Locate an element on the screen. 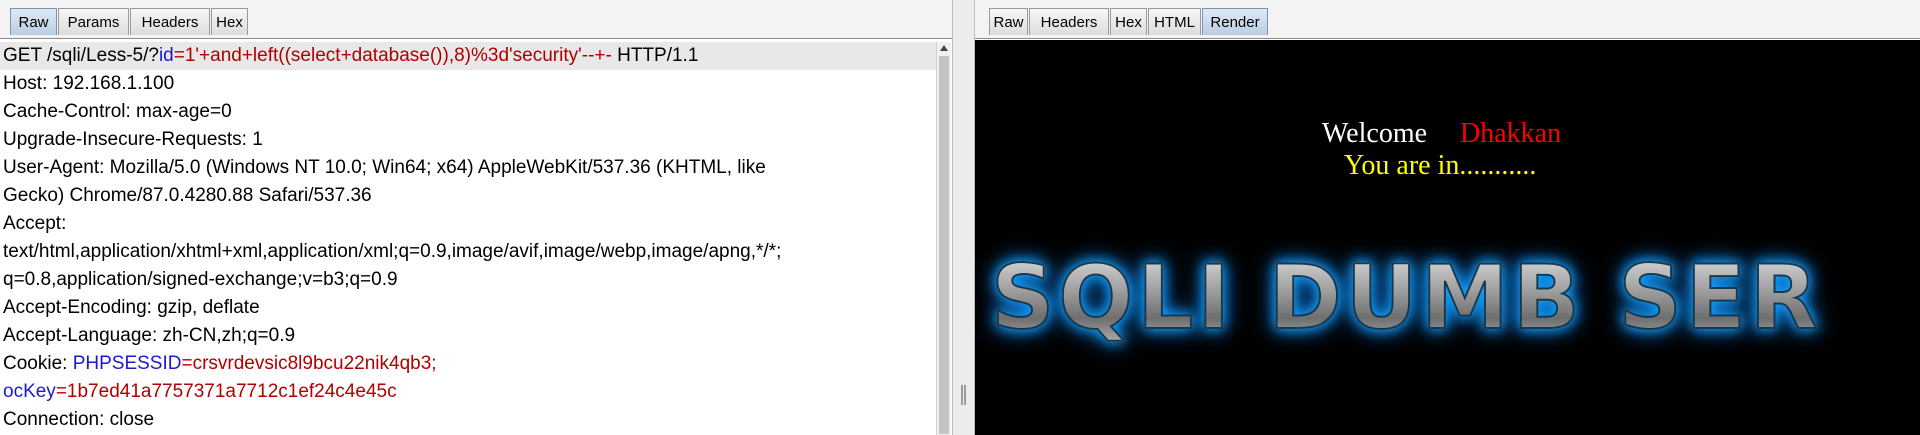 This screenshot has width=1920, height=435. pane-splitter is located at coordinates (963, 217).